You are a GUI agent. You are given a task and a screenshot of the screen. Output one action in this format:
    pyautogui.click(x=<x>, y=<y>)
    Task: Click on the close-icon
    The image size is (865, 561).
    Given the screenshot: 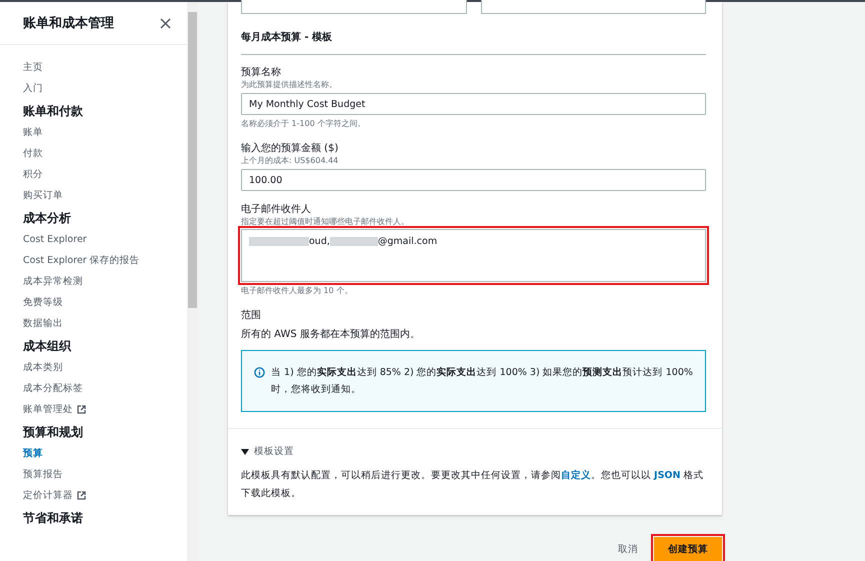 What is the action you would take?
    pyautogui.click(x=165, y=24)
    